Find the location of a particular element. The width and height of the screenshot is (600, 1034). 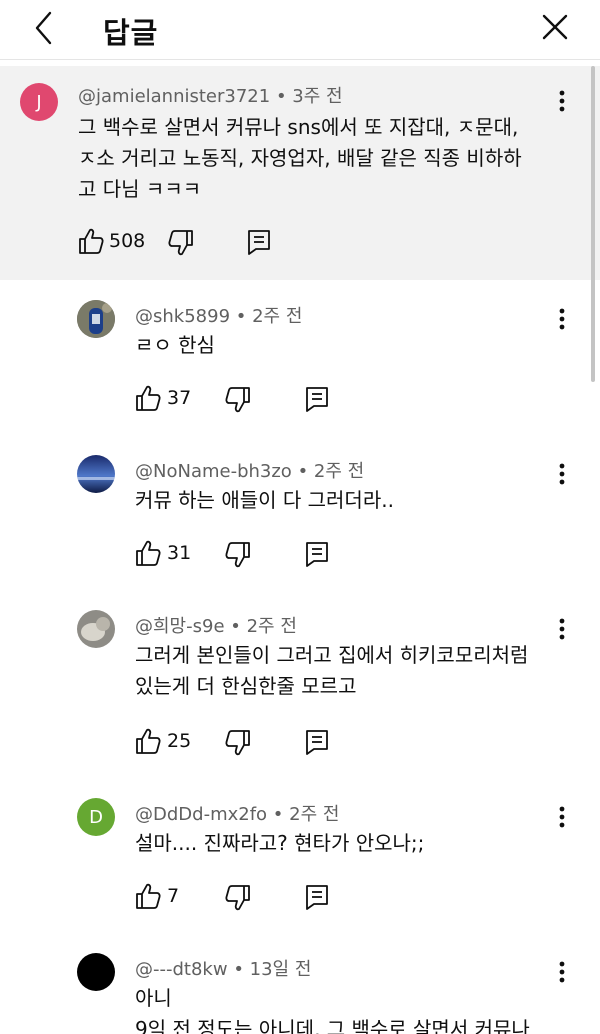

comment-author: @NoName-bh3zo is located at coordinates (213, 471).